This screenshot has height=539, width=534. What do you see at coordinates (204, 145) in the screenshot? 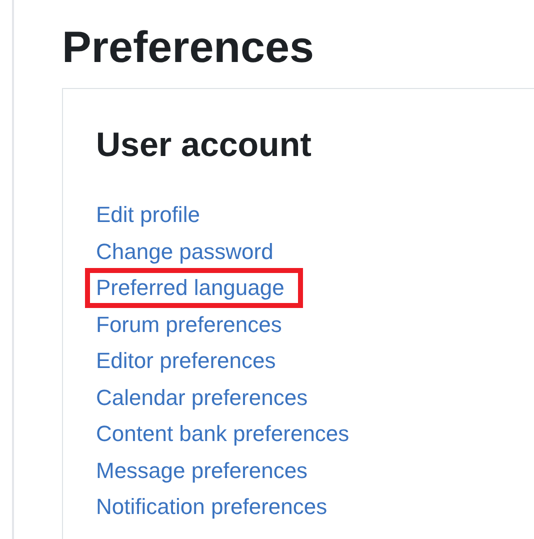
I see `section-title: User account` at bounding box center [204, 145].